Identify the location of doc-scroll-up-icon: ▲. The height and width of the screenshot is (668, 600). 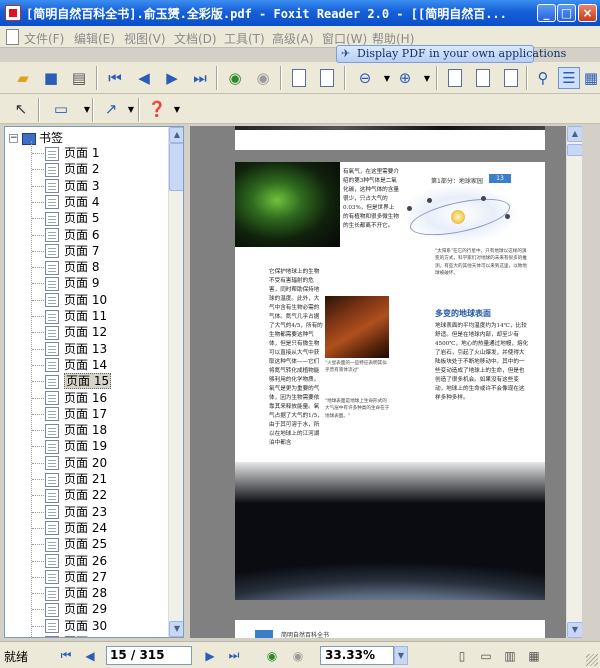
(574, 134).